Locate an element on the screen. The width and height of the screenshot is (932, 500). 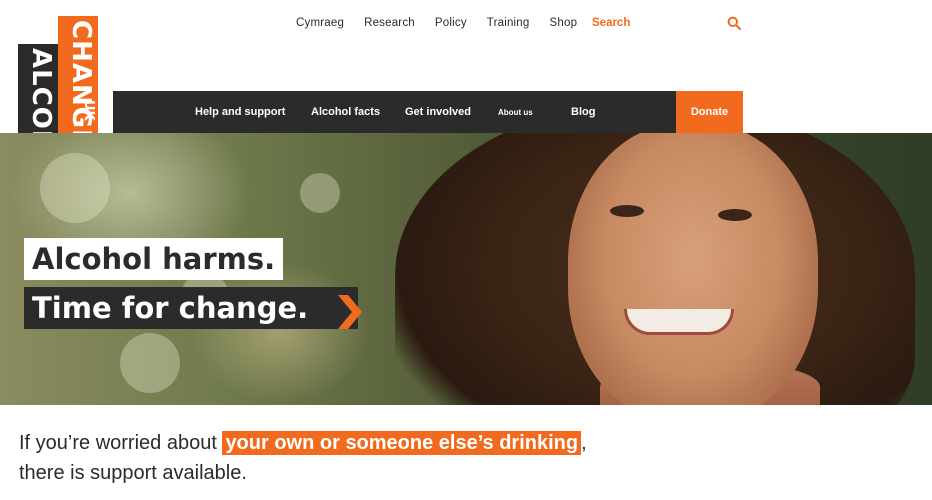
utility-nav-training: Training is located at coordinates (508, 23).